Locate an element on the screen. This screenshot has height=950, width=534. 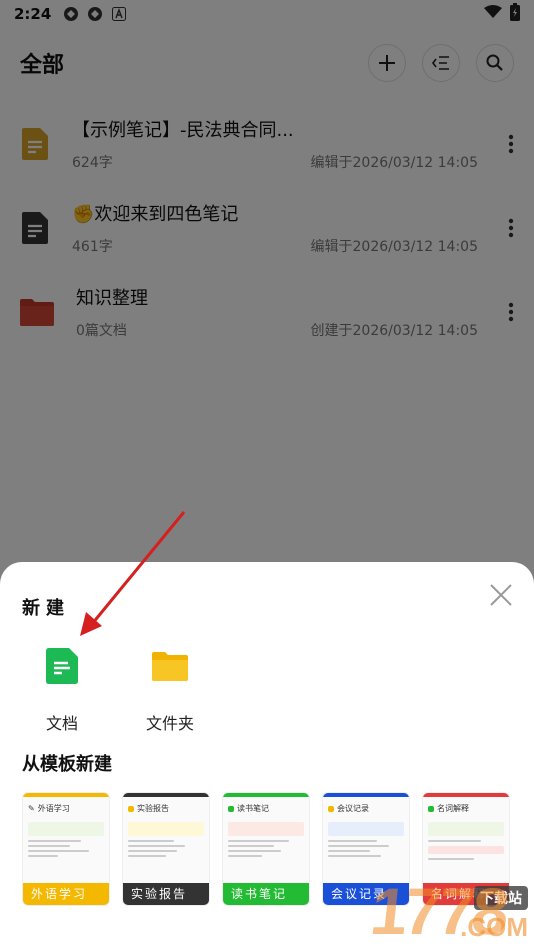
watermark-number: 1778 is located at coordinates (438, 911).